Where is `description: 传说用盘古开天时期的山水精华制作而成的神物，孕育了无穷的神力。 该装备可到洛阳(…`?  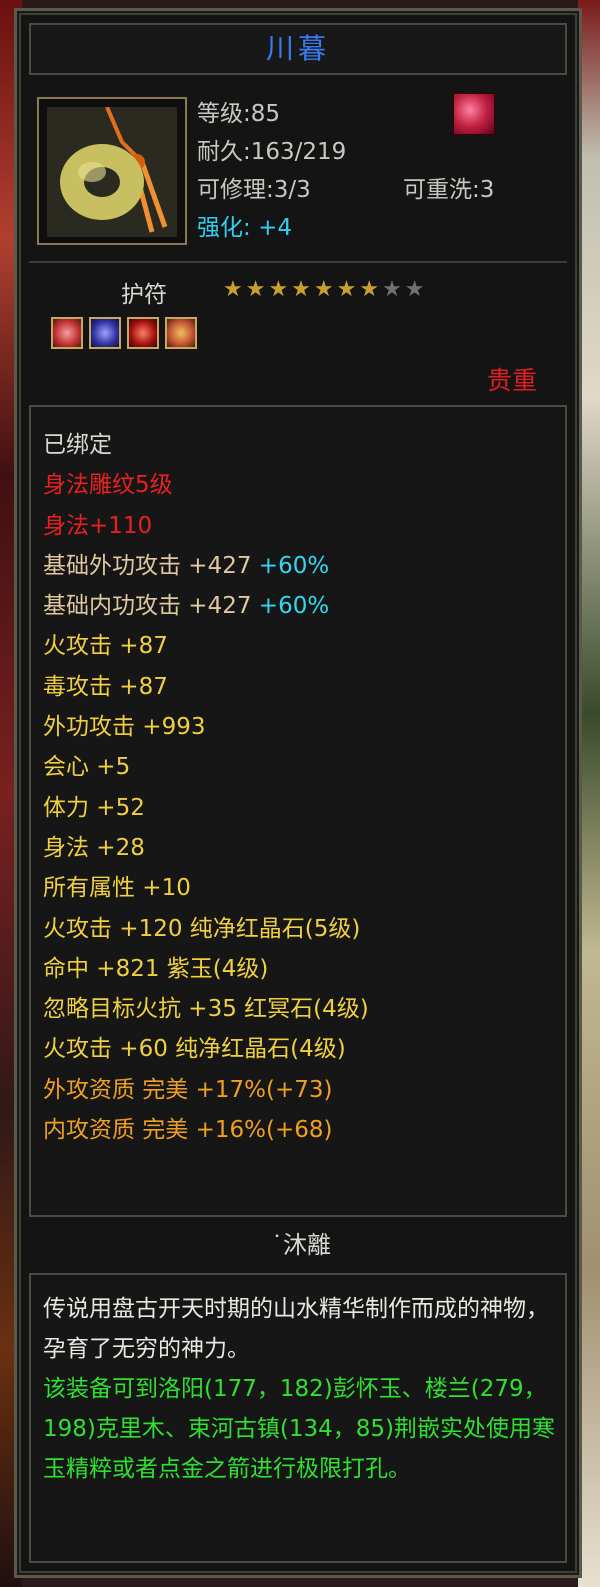 description: 传说用盘古开天时期的山水精华制作而成的神物，孕育了无穷的神力。 该装备可到洛阳(… is located at coordinates (303, 1389).